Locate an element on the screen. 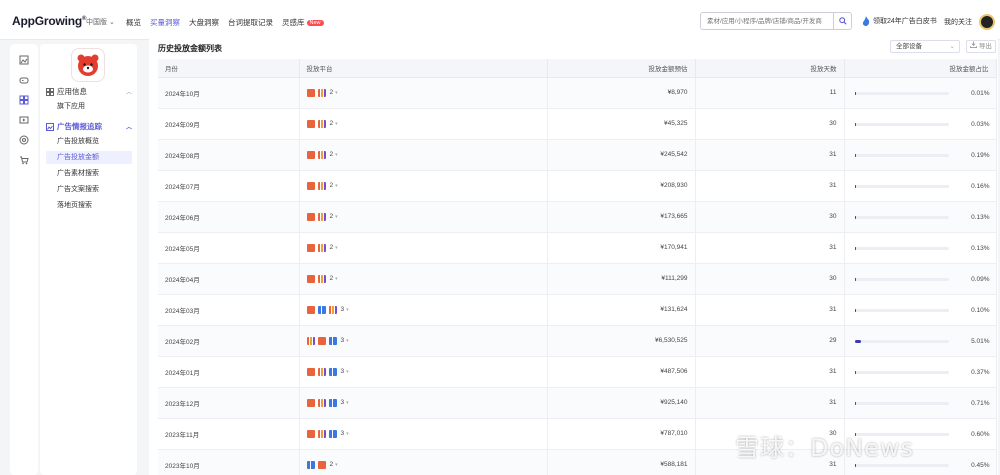 This screenshot has width=1000, height=475. month-cell: 2024年07月 is located at coordinates (229, 186).